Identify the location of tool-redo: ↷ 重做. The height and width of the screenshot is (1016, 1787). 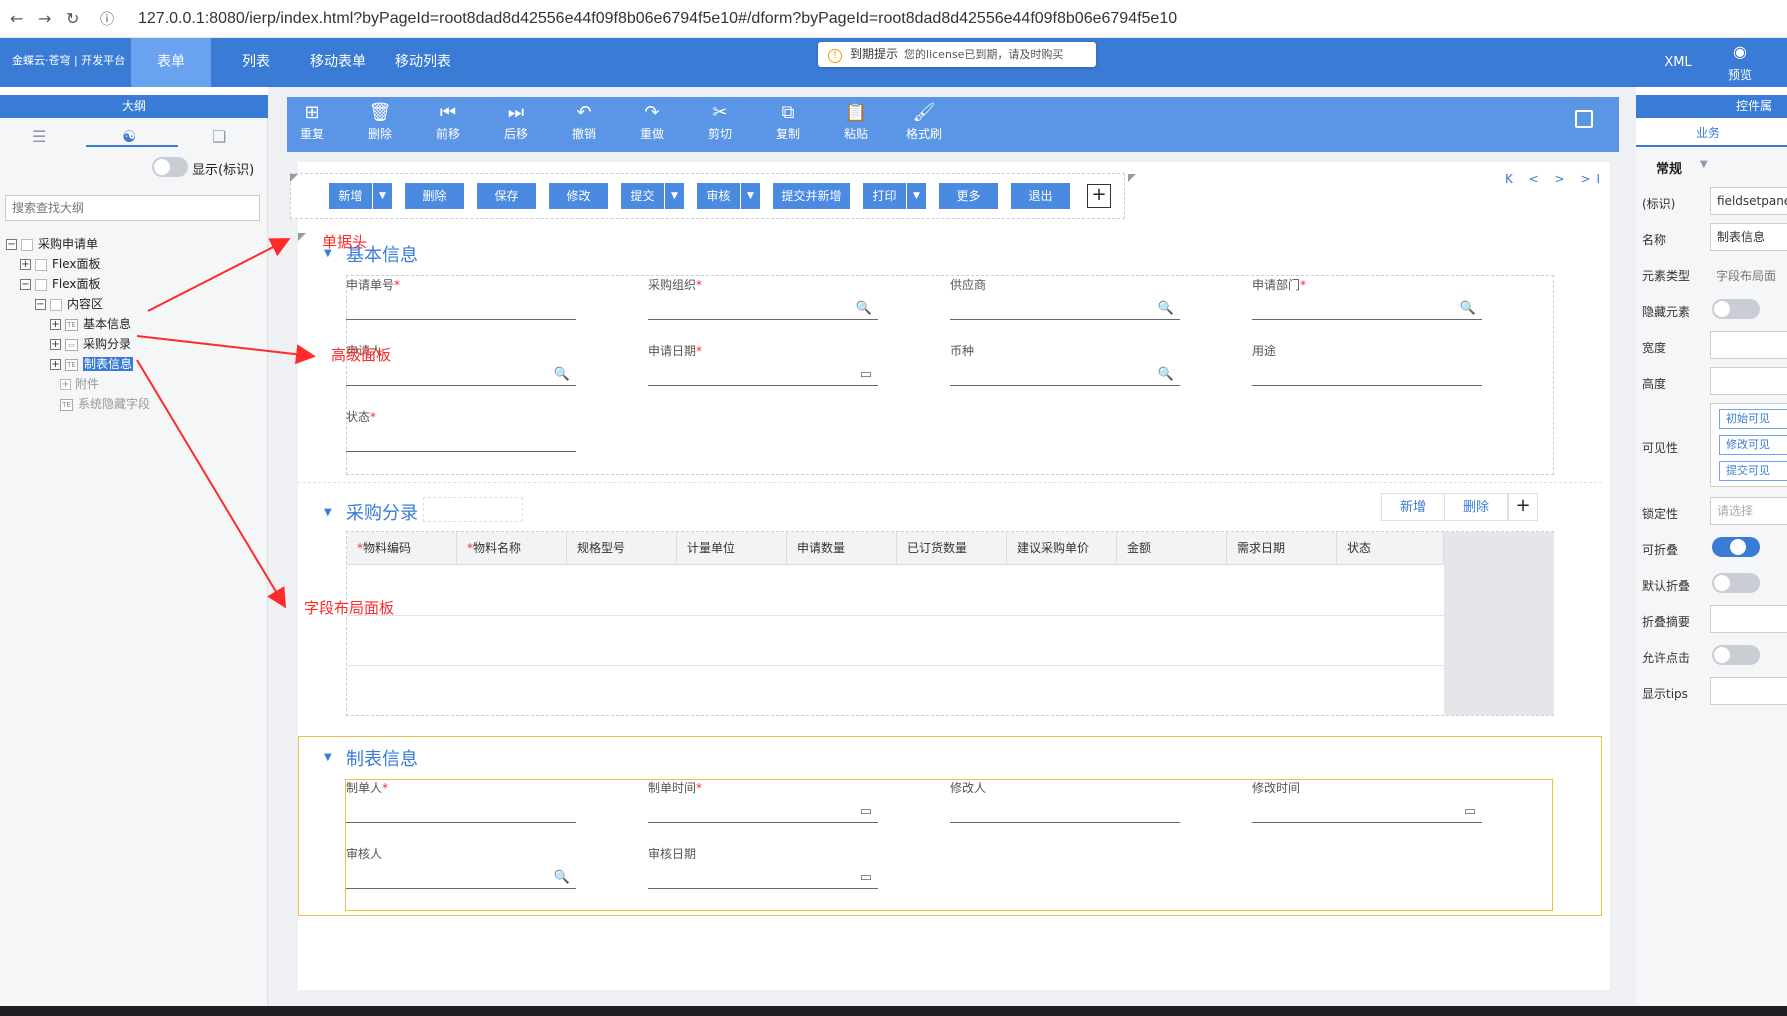
(652, 124).